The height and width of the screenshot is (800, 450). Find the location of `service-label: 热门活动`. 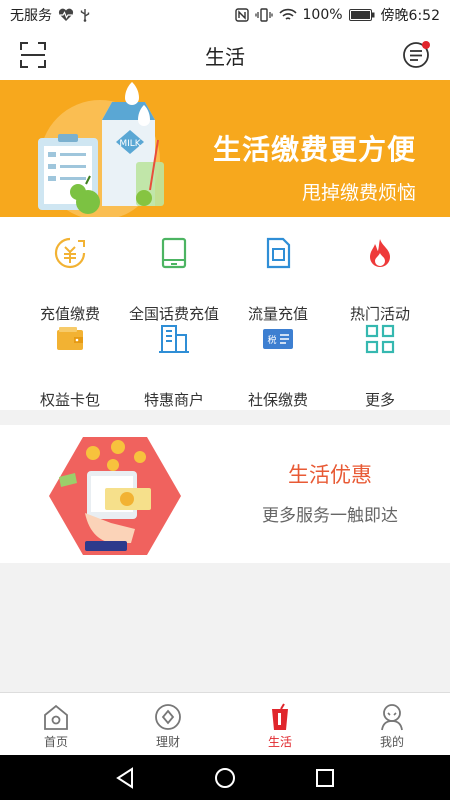

service-label: 热门活动 is located at coordinates (379, 314).